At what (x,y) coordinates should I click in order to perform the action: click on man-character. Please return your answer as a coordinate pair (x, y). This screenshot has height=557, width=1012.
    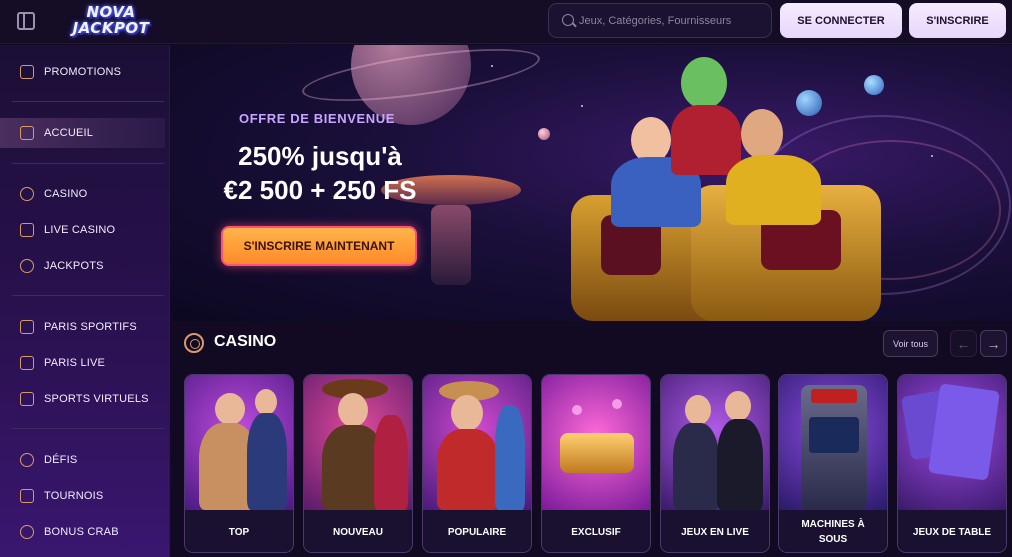
    Looking at the image, I should click on (762, 134).